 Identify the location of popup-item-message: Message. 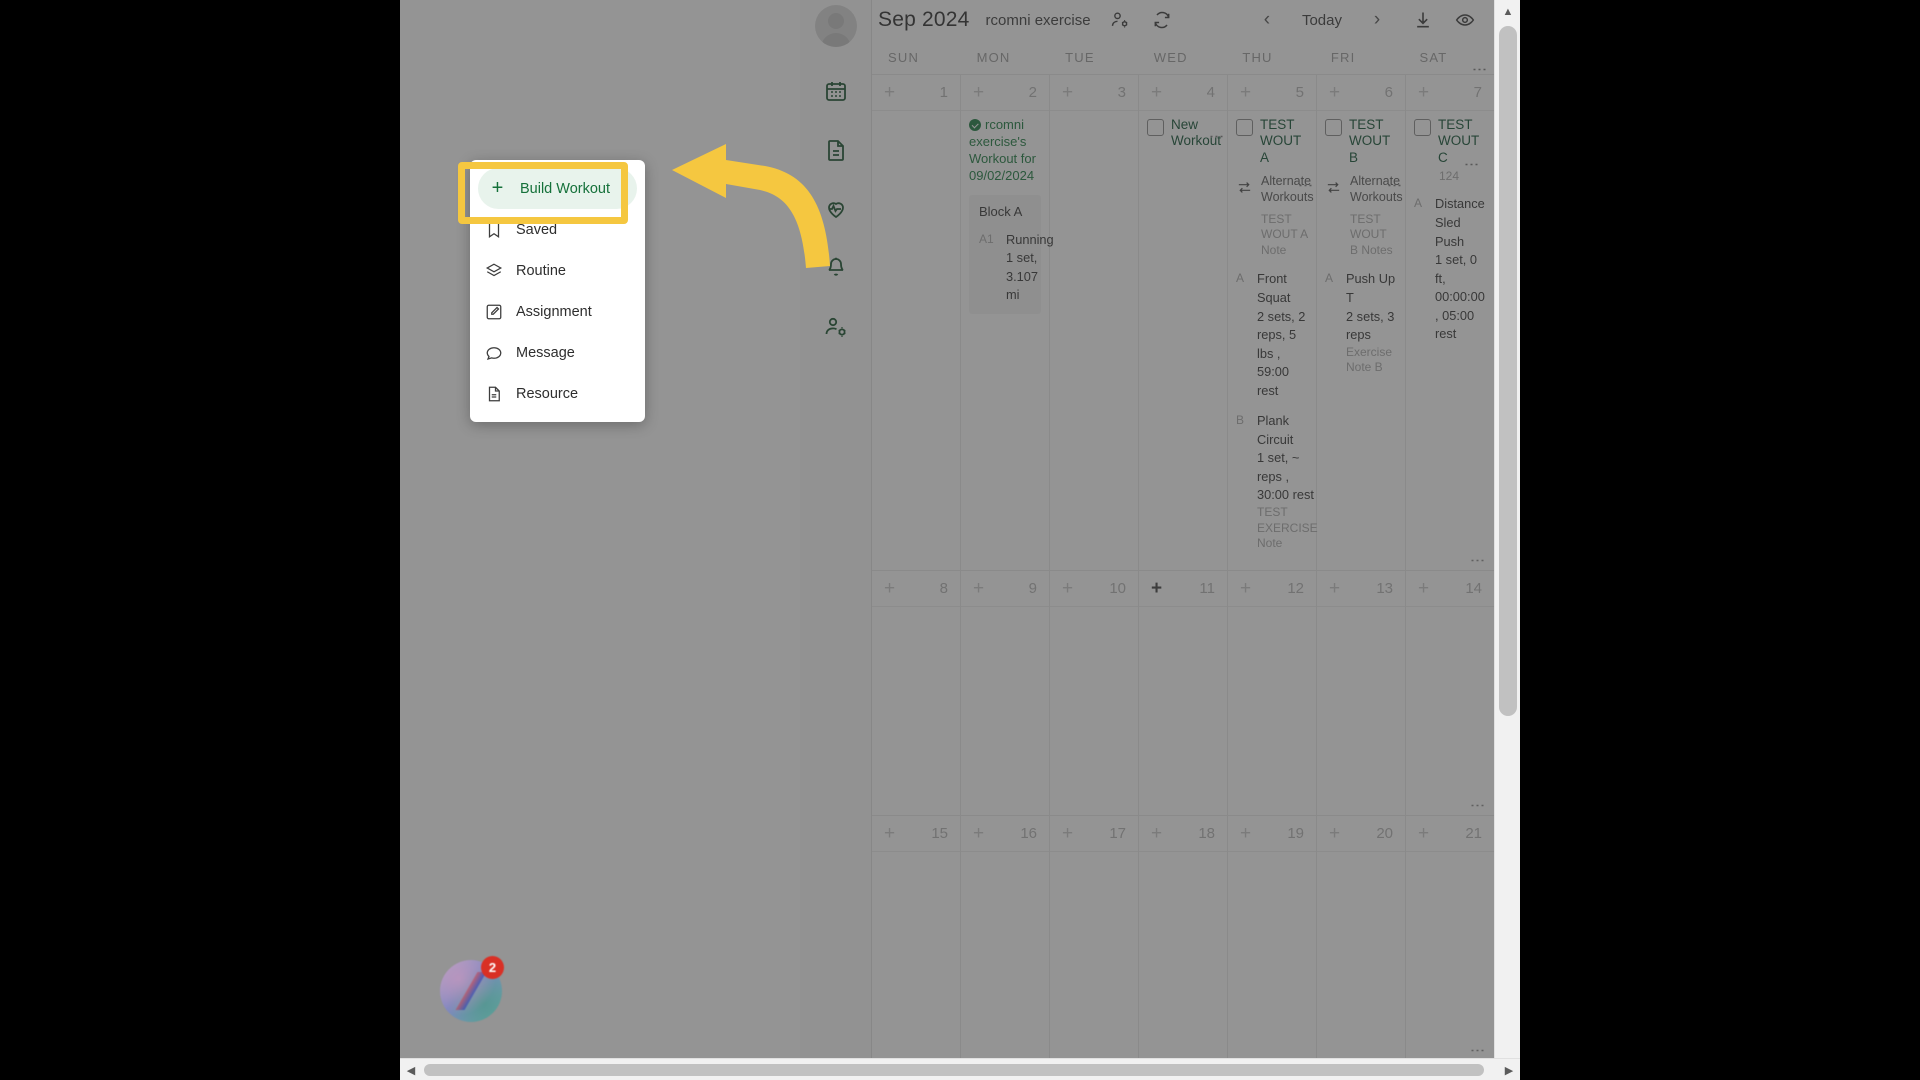
(557, 352).